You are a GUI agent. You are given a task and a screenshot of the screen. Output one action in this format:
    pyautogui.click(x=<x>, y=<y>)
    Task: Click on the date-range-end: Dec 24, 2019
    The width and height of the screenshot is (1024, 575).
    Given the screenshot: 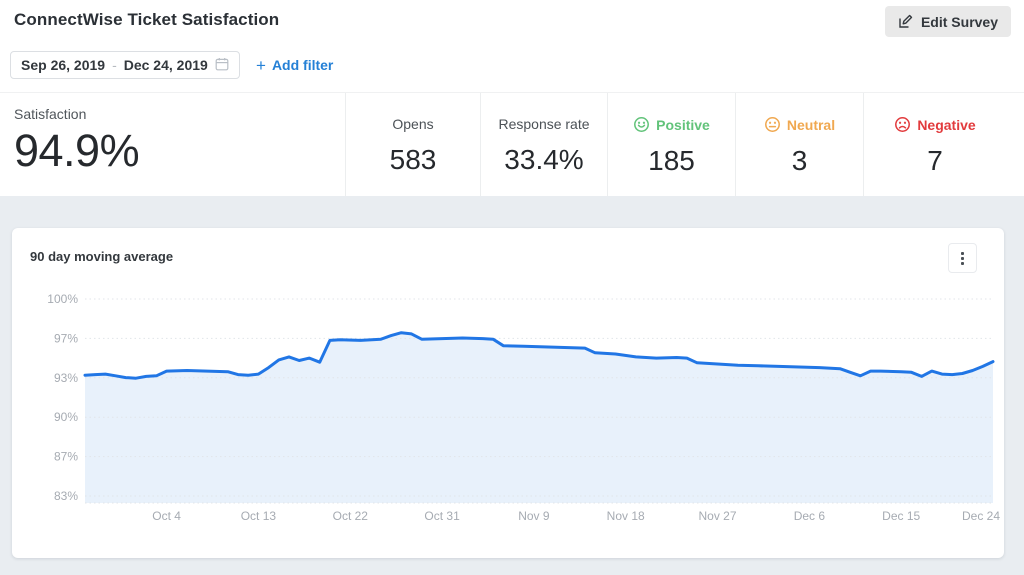 What is the action you would take?
    pyautogui.click(x=165, y=65)
    